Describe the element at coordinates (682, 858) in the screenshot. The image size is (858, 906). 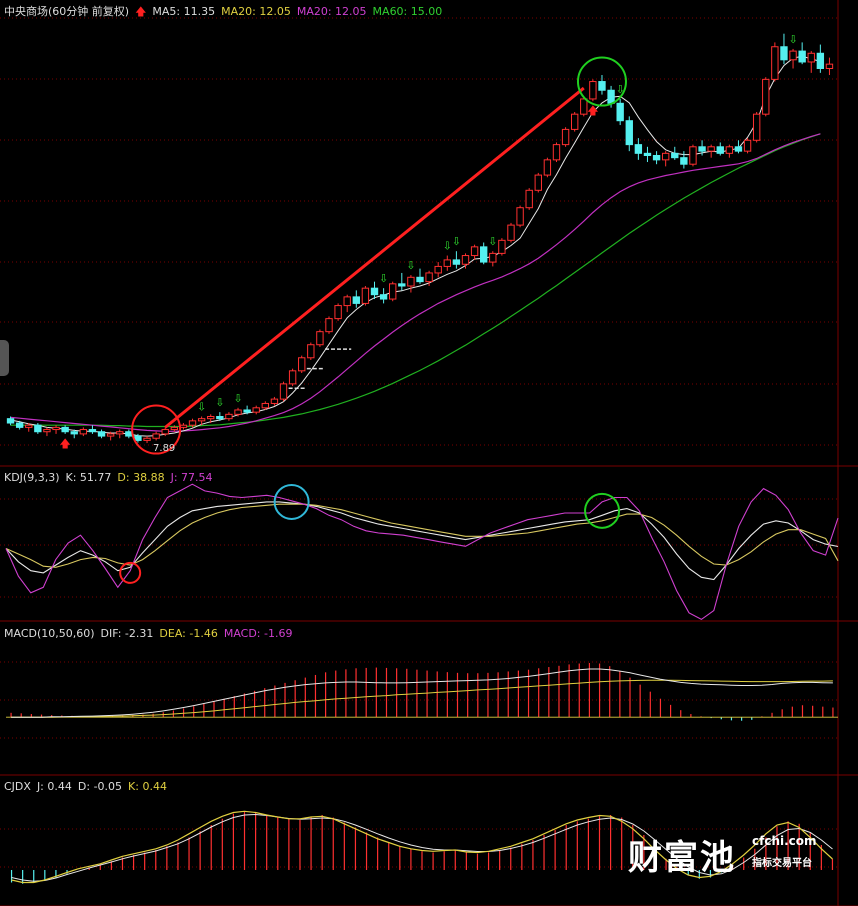
I see `watermark-cn: 财富池` at that location.